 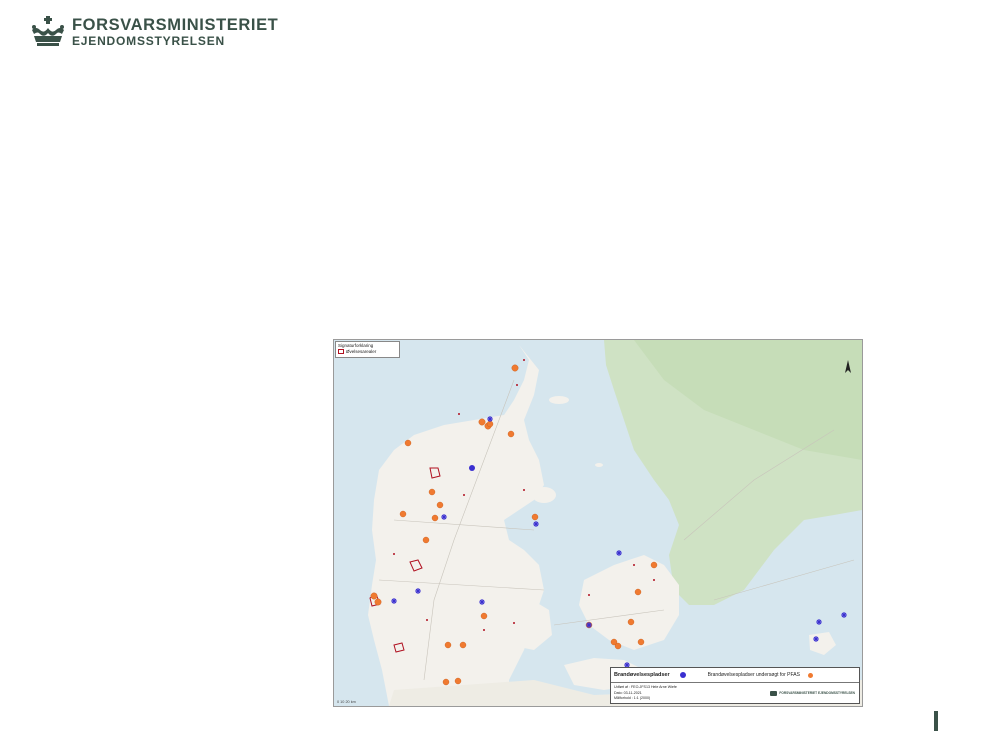 I want to click on org-name: FORSVARSMINISTERIET EJENDOMSSTYRELSEN, so click(x=175, y=32).